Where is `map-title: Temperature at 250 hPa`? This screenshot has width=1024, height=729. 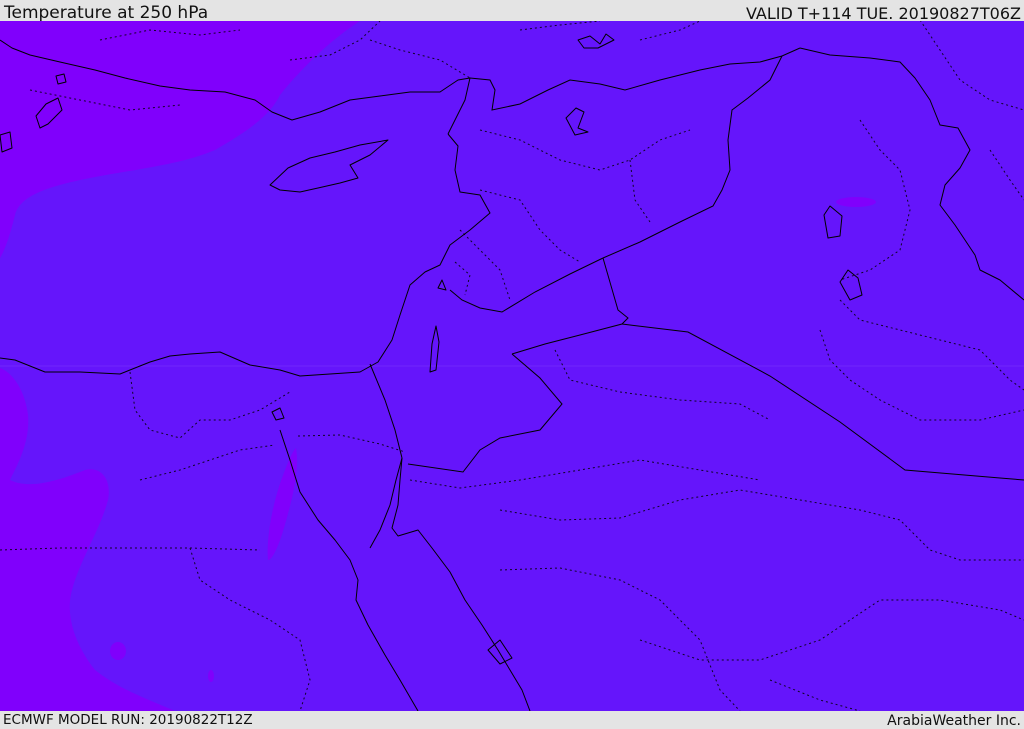
map-title: Temperature at 250 hPa is located at coordinates (106, 13).